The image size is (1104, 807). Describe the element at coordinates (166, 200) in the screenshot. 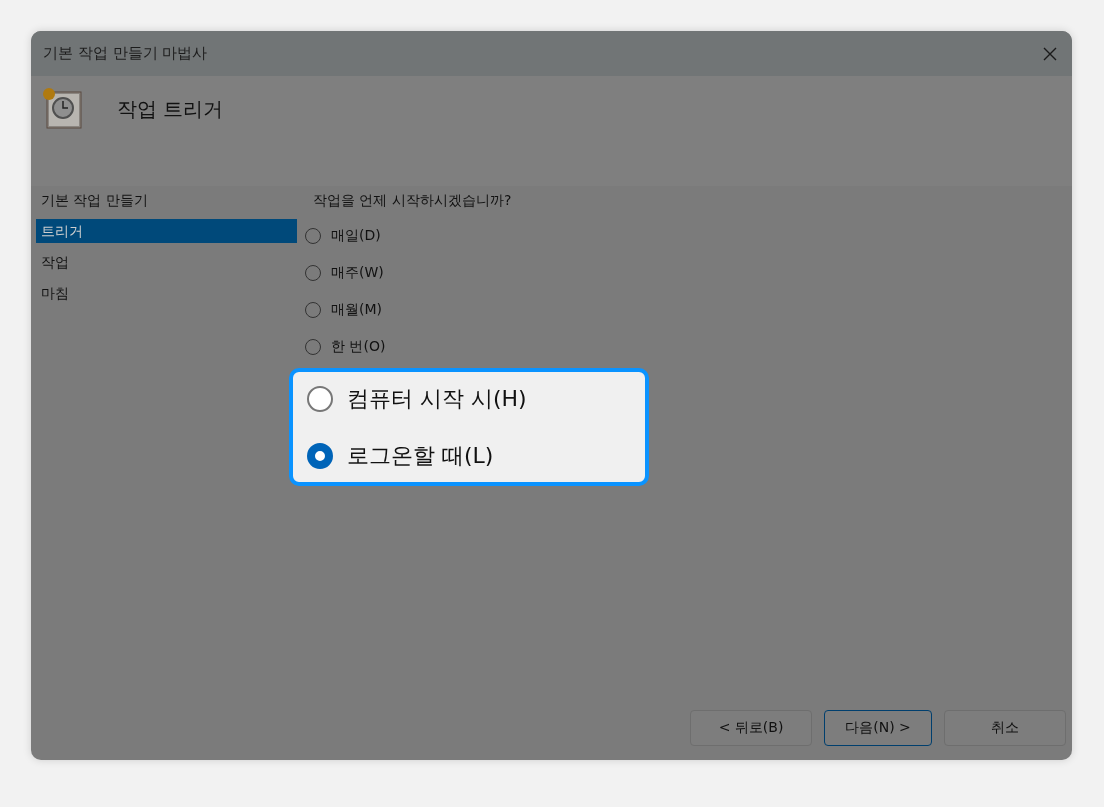

I see `step-item: 기본 작업 만들기` at that location.